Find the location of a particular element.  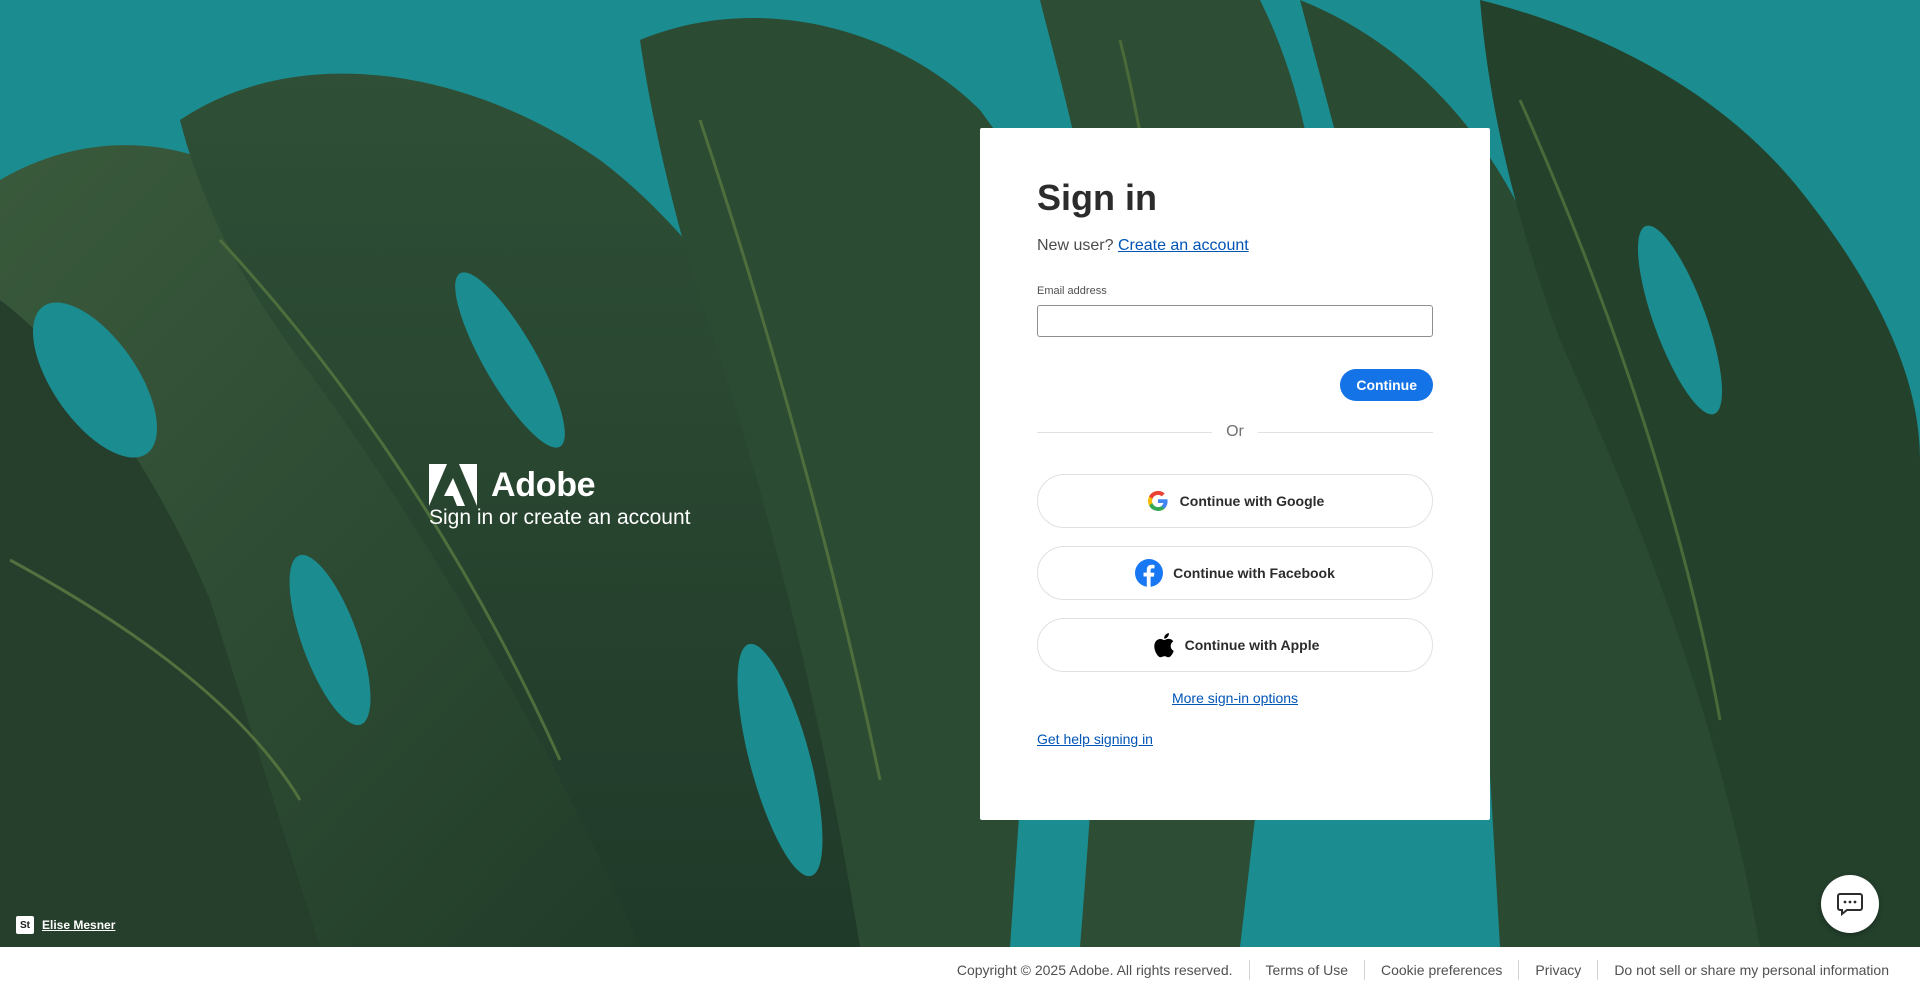

facebook-button-label: Continue with Facebook is located at coordinates (1254, 573).